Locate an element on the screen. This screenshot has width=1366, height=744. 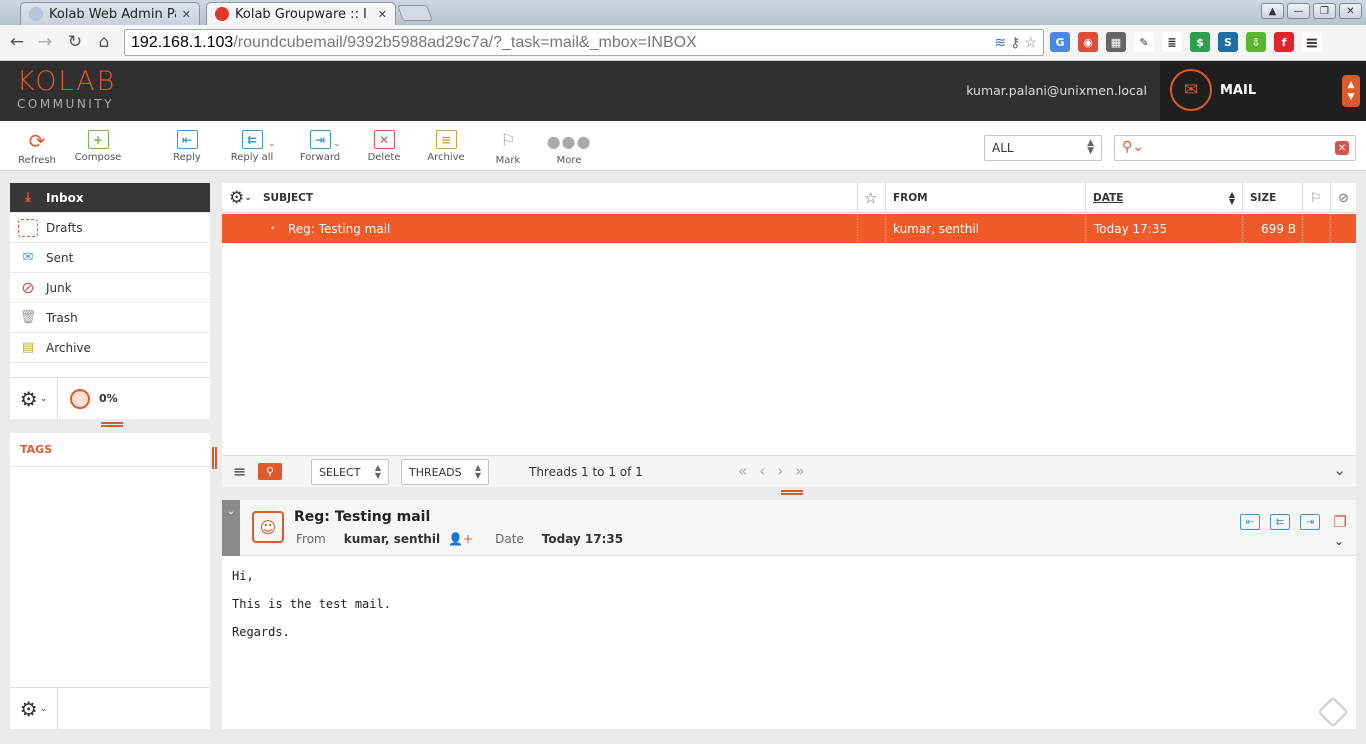
bookmark-star-icon: ☆ is located at coordinates (1030, 42).